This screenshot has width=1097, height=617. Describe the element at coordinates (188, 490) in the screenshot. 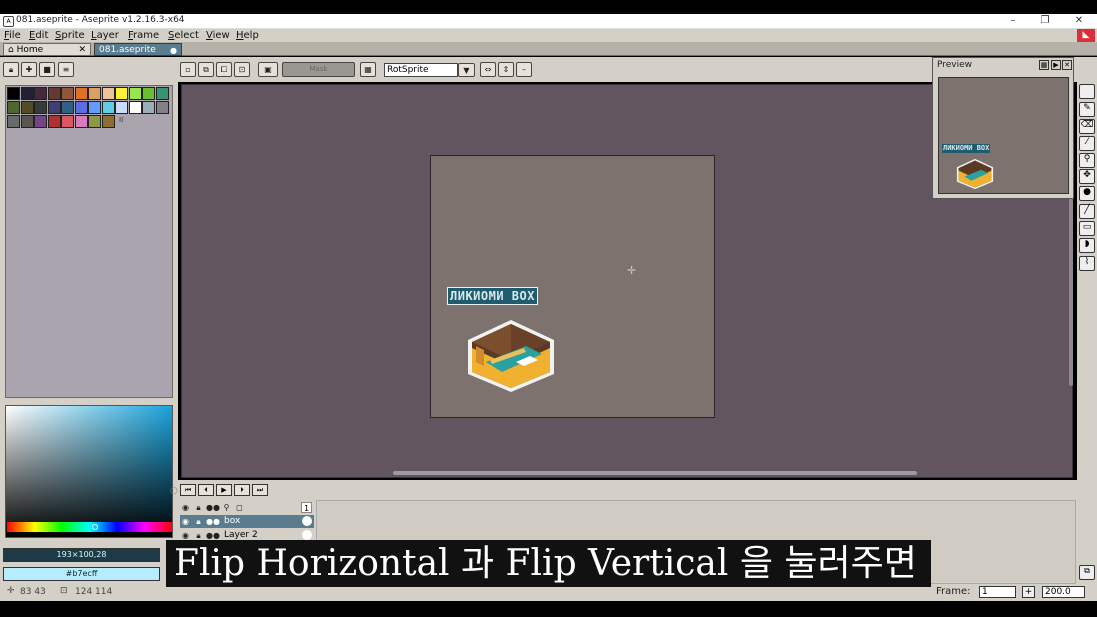

I see `first-frame-button: ⏮` at that location.